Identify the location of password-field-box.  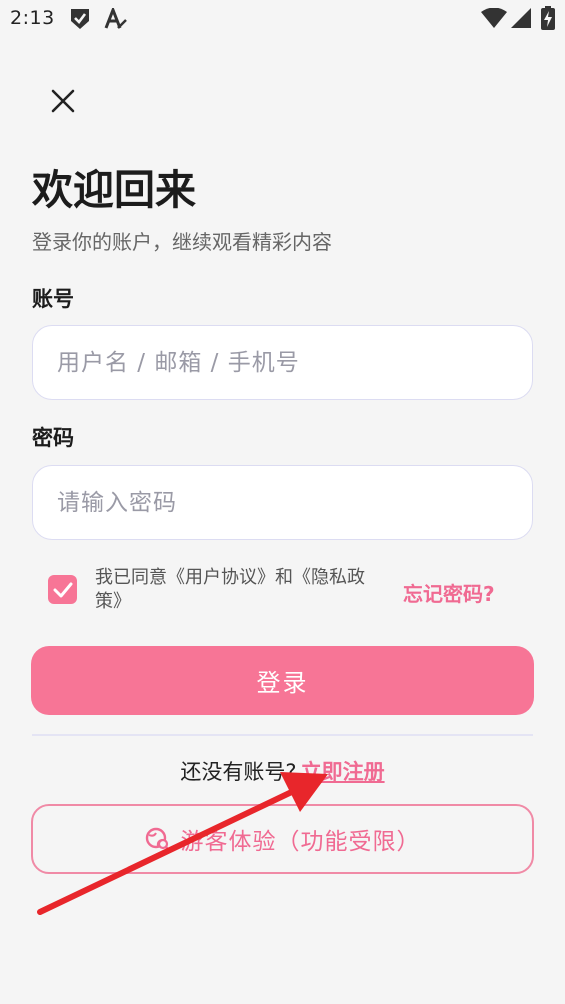
(282, 502).